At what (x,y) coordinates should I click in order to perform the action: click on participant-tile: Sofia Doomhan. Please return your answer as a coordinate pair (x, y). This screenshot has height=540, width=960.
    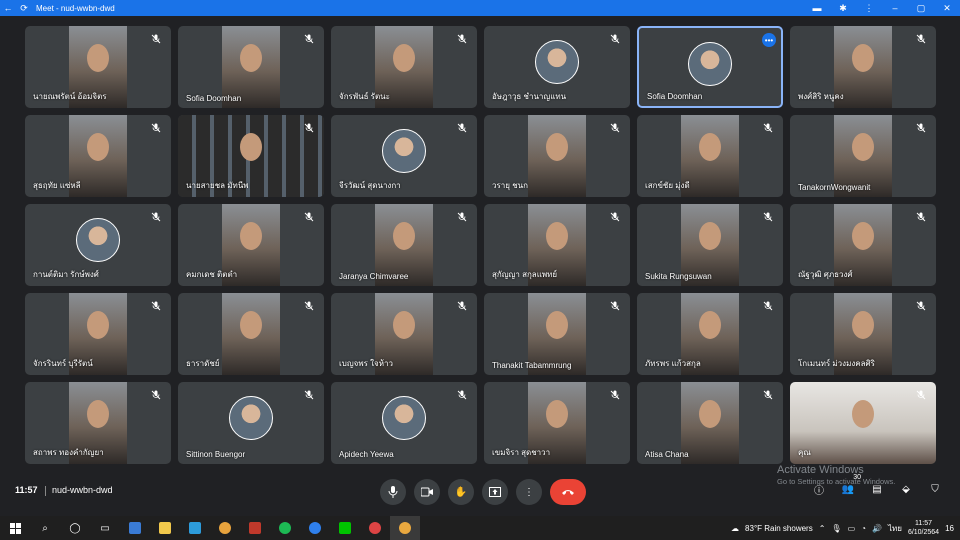
    Looking at the image, I should click on (251, 67).